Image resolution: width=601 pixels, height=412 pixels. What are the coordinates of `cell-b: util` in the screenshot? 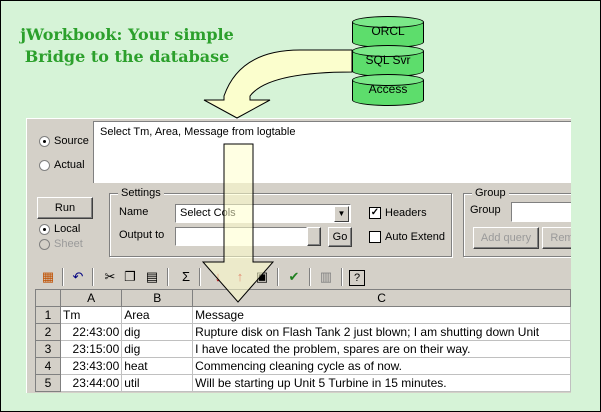 It's located at (157, 383).